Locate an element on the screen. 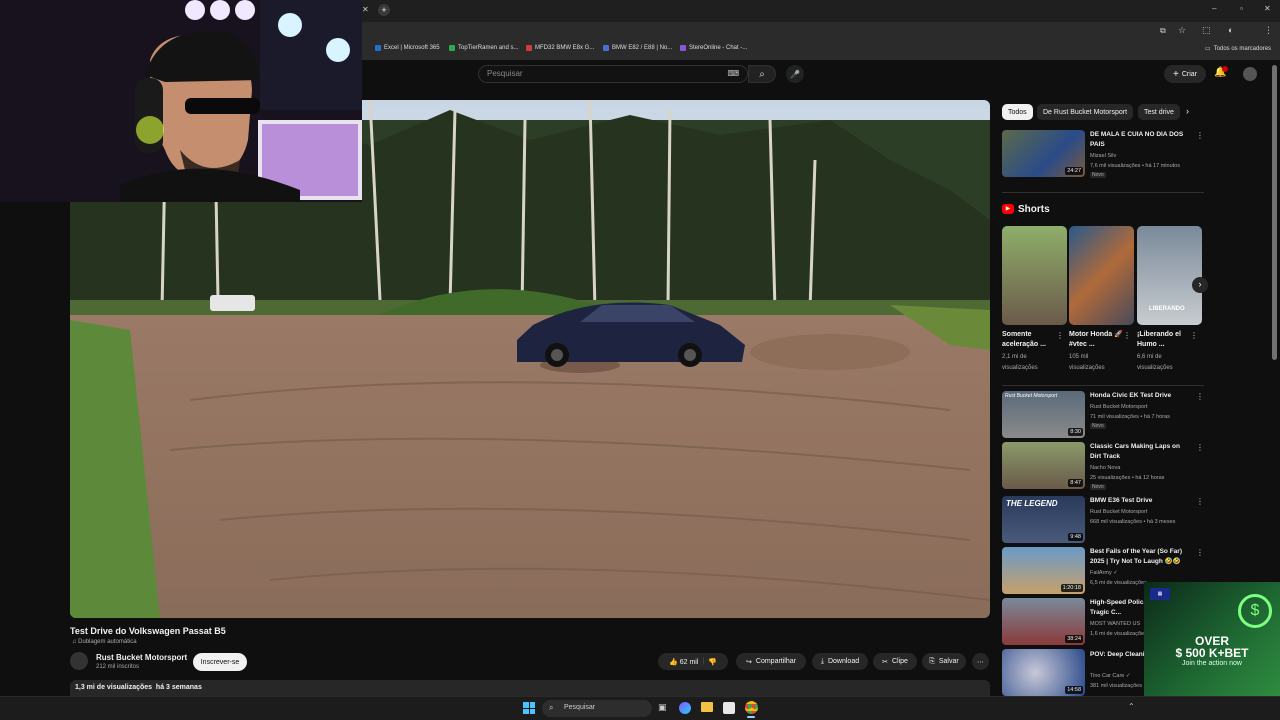 This screenshot has width=1280, height=720. video-thumbnail: 24:27 is located at coordinates (1043, 153).